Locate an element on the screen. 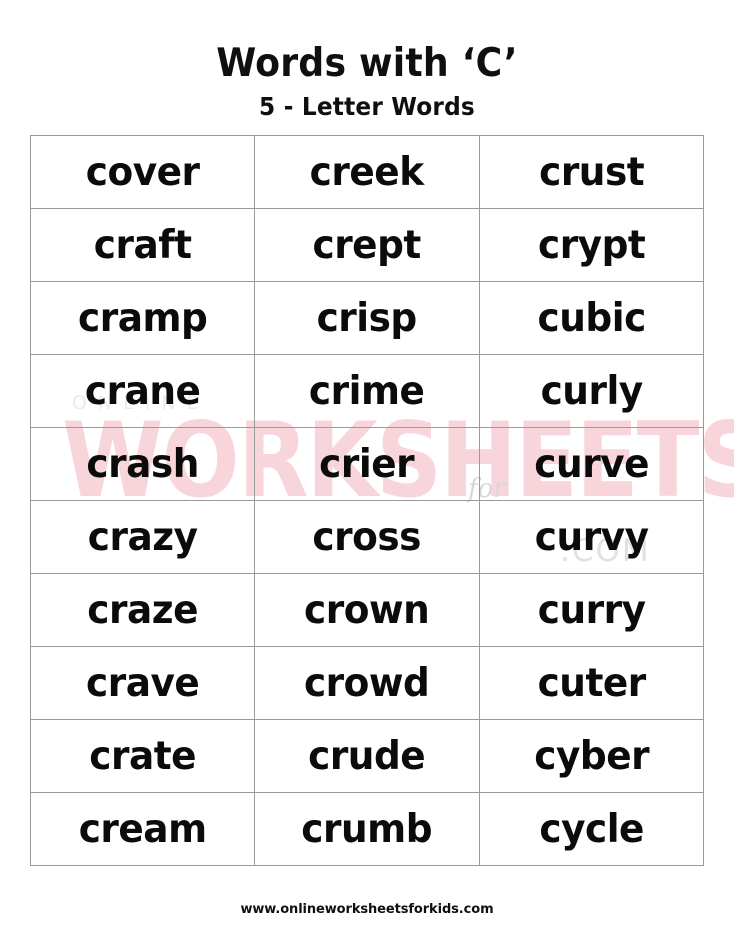  word-cell: crave is located at coordinates (142, 683).